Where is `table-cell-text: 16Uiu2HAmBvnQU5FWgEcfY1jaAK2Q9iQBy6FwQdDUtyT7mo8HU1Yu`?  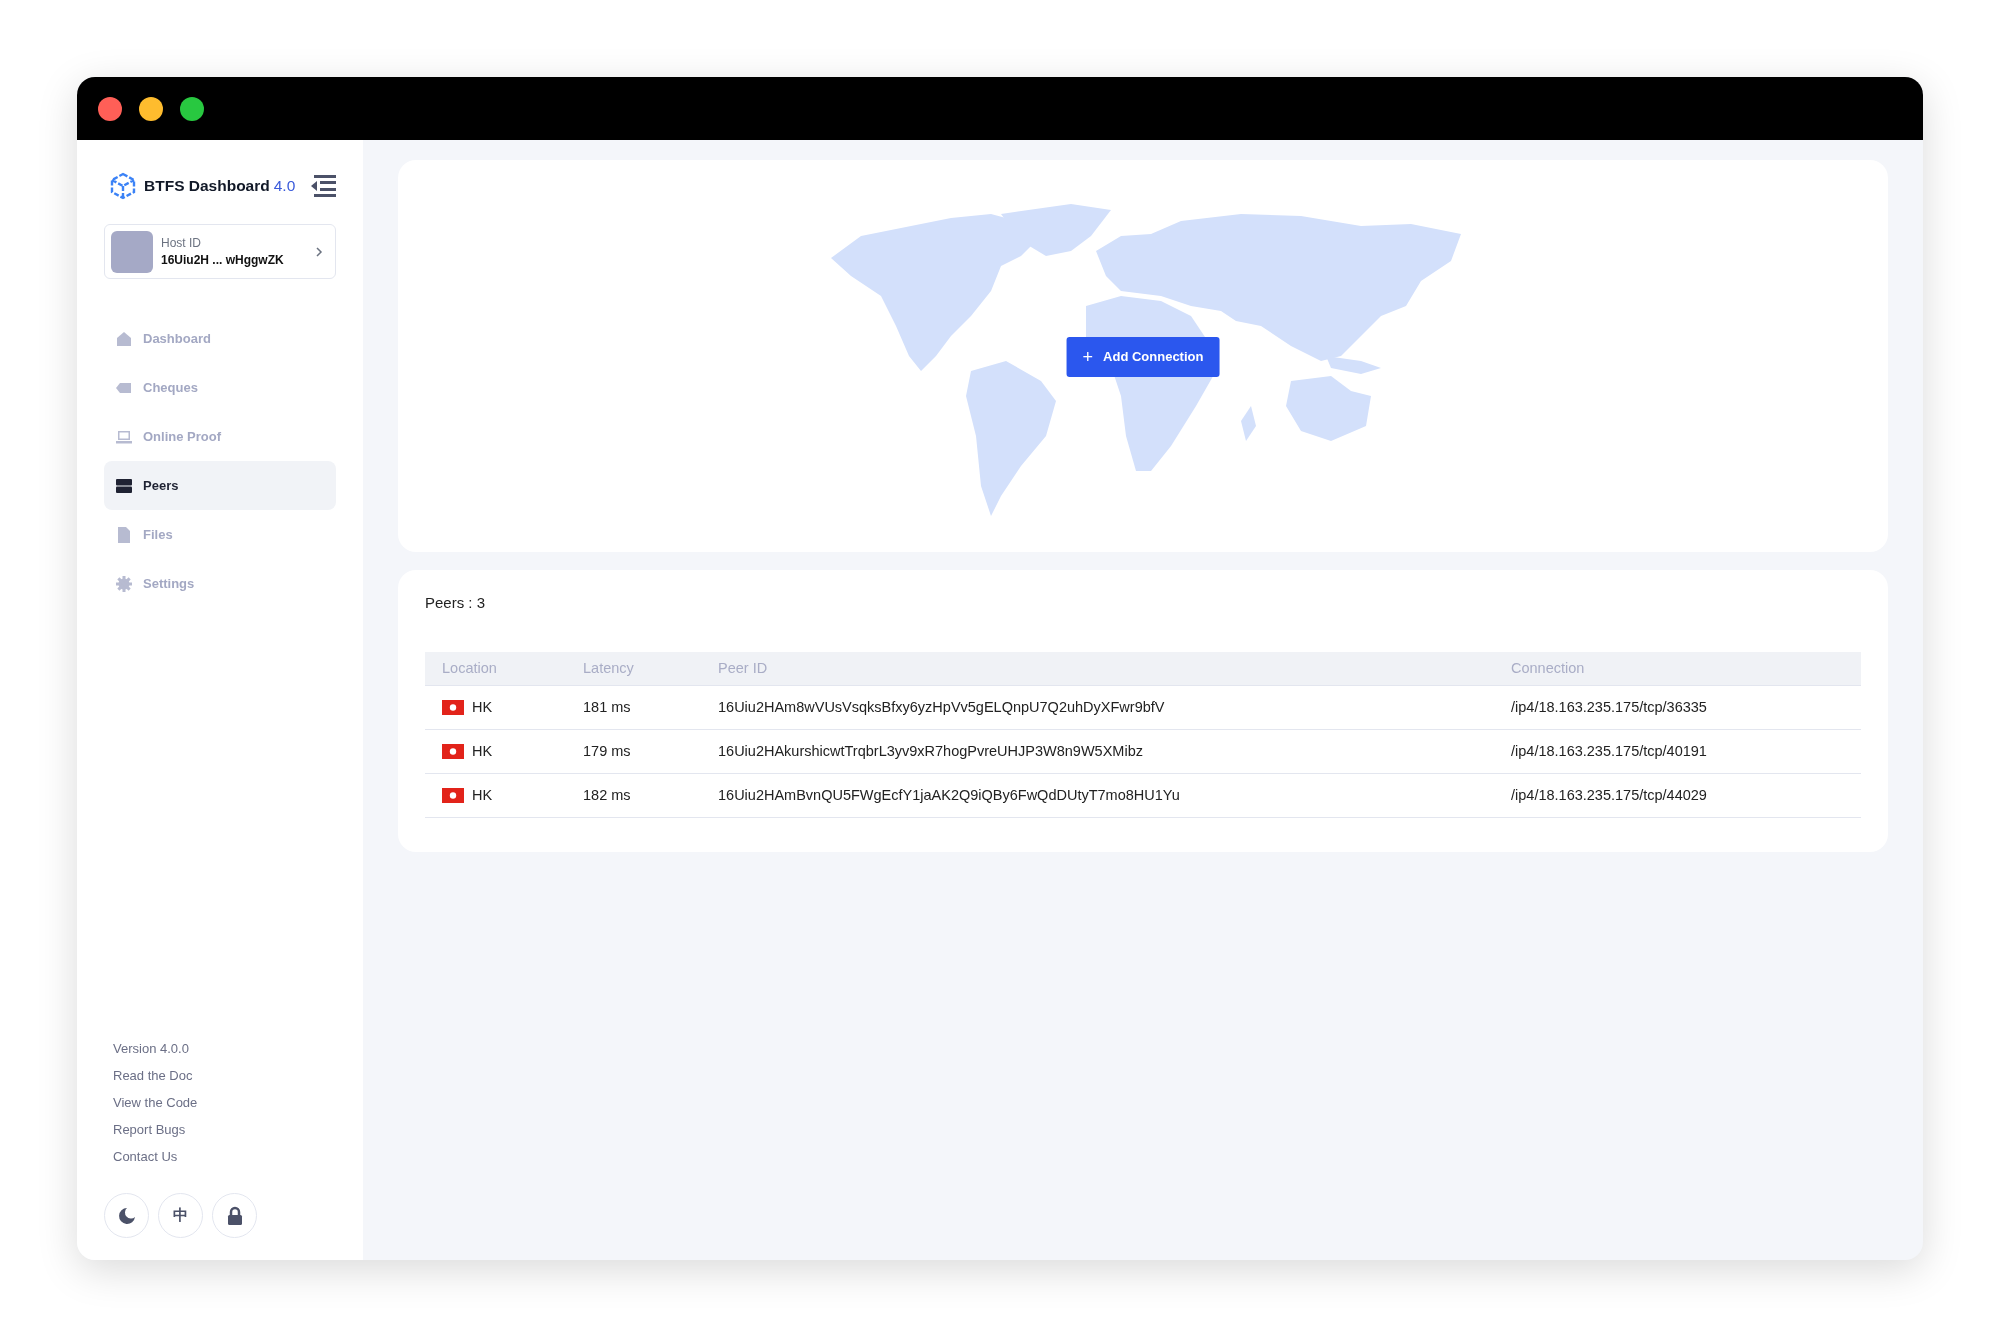
table-cell-text: 16Uiu2HAmBvnQU5FWgEcfY1jaAK2Q9iQBy6FwQdDUtyT7mo8HU1Yu is located at coordinates (949, 795).